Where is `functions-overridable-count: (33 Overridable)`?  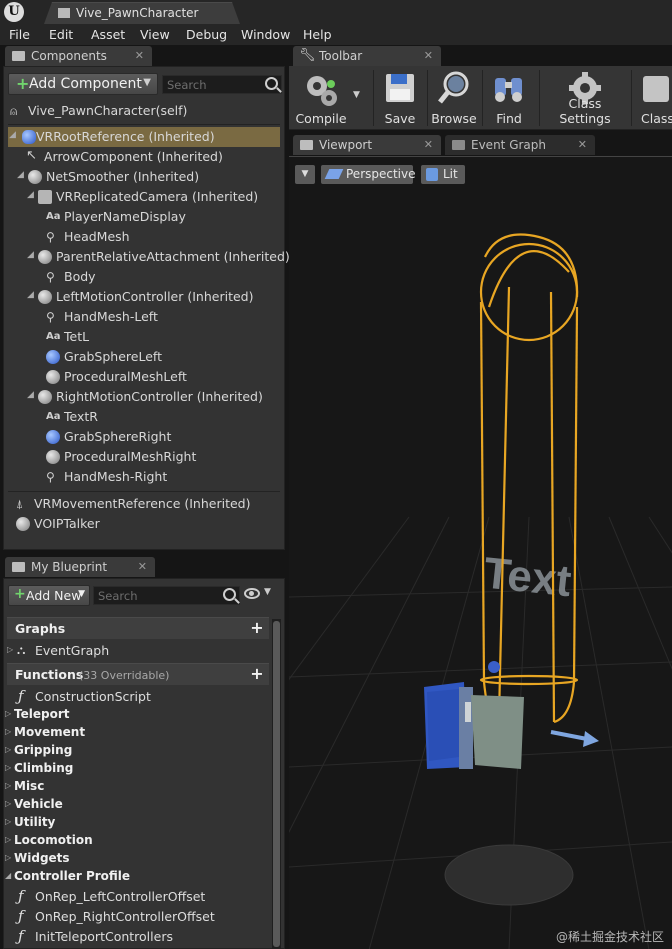 functions-overridable-count: (33 Overridable) is located at coordinates (124, 675).